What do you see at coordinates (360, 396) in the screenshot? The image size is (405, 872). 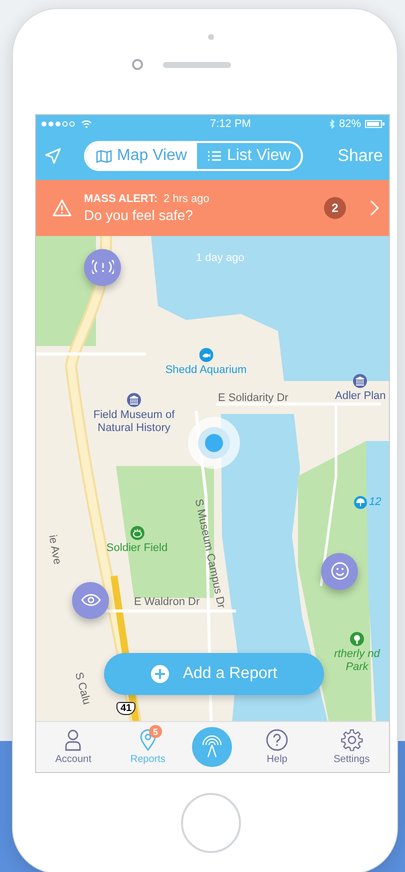 I see `map-label: Adler Plan` at bounding box center [360, 396].